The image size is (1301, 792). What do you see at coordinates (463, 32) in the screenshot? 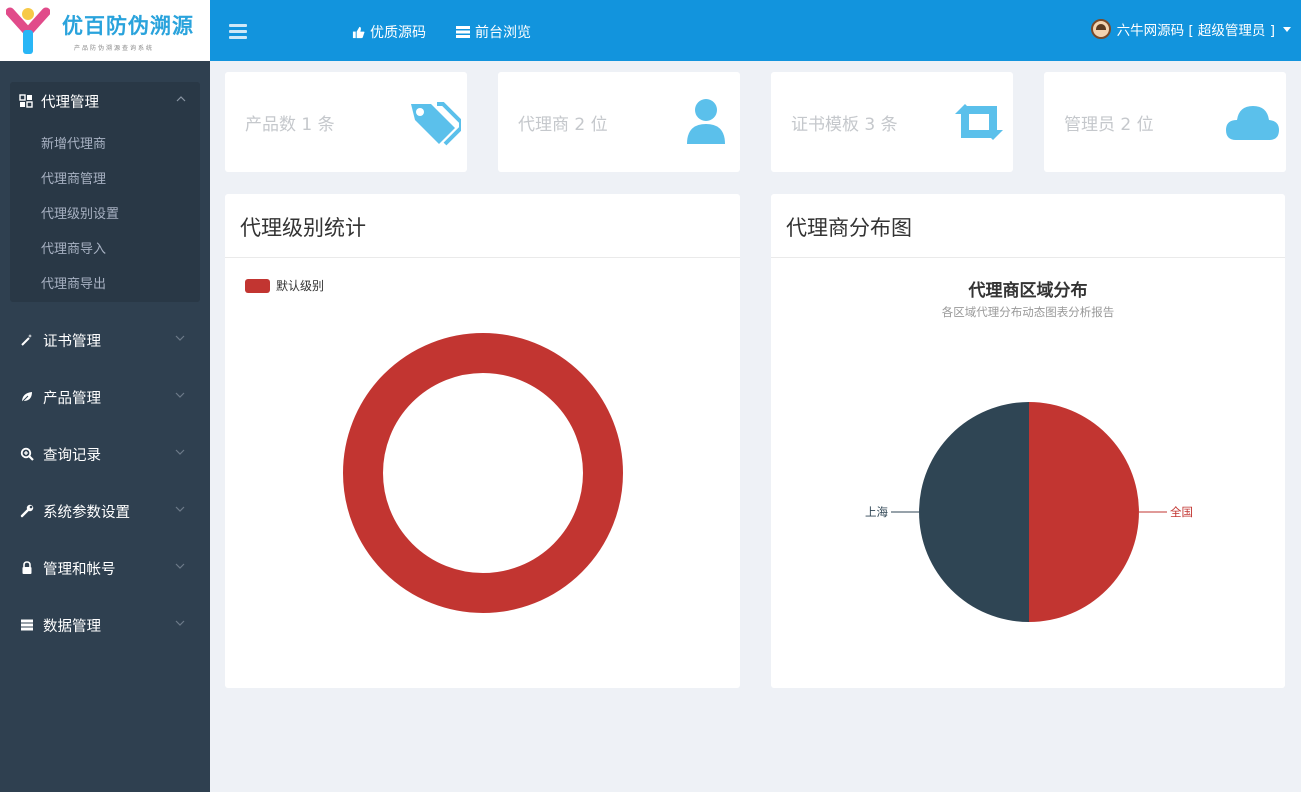
I see `browser-list-icon` at bounding box center [463, 32].